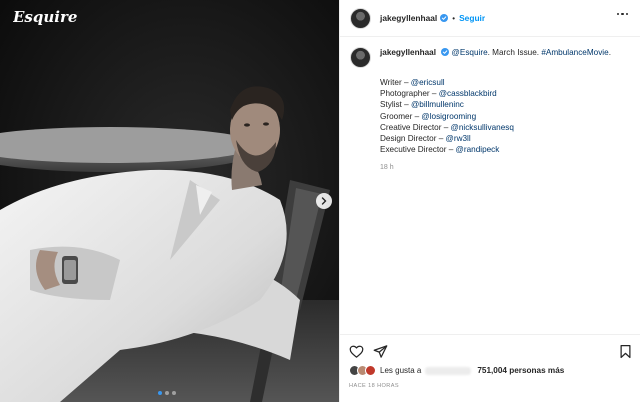  I want to click on credit-handle: @cassblackbird, so click(468, 93).